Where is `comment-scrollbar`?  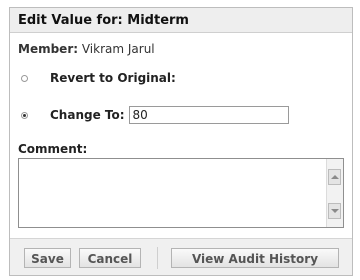
comment-scrollbar is located at coordinates (334, 193).